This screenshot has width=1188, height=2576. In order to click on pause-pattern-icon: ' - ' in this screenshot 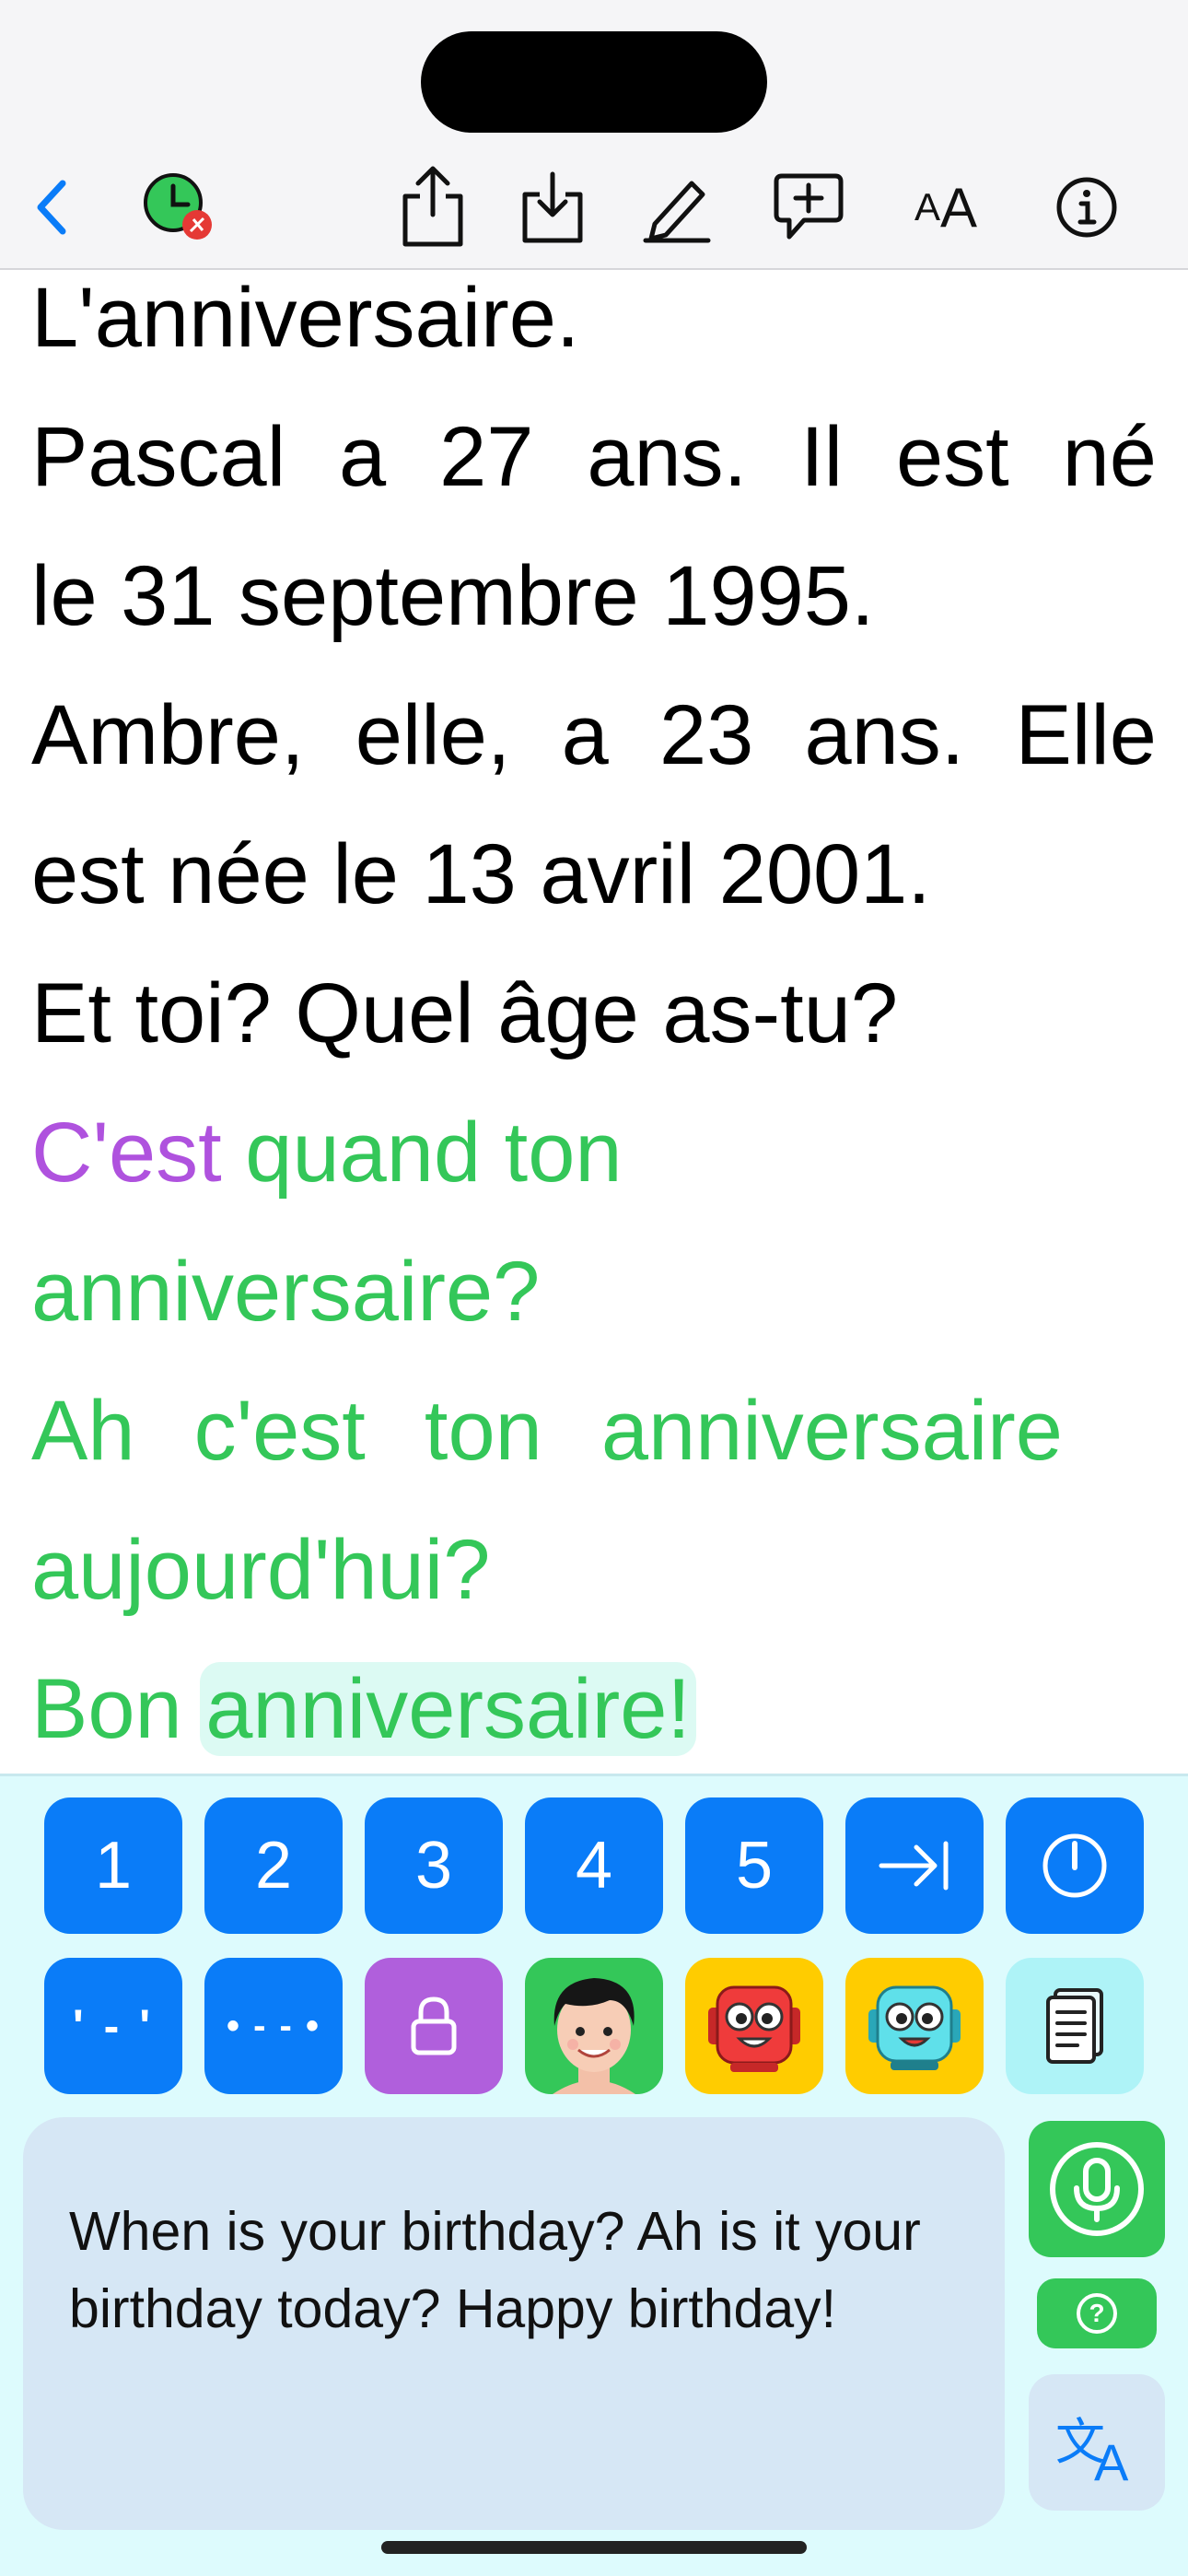, I will do `click(113, 2026)`.